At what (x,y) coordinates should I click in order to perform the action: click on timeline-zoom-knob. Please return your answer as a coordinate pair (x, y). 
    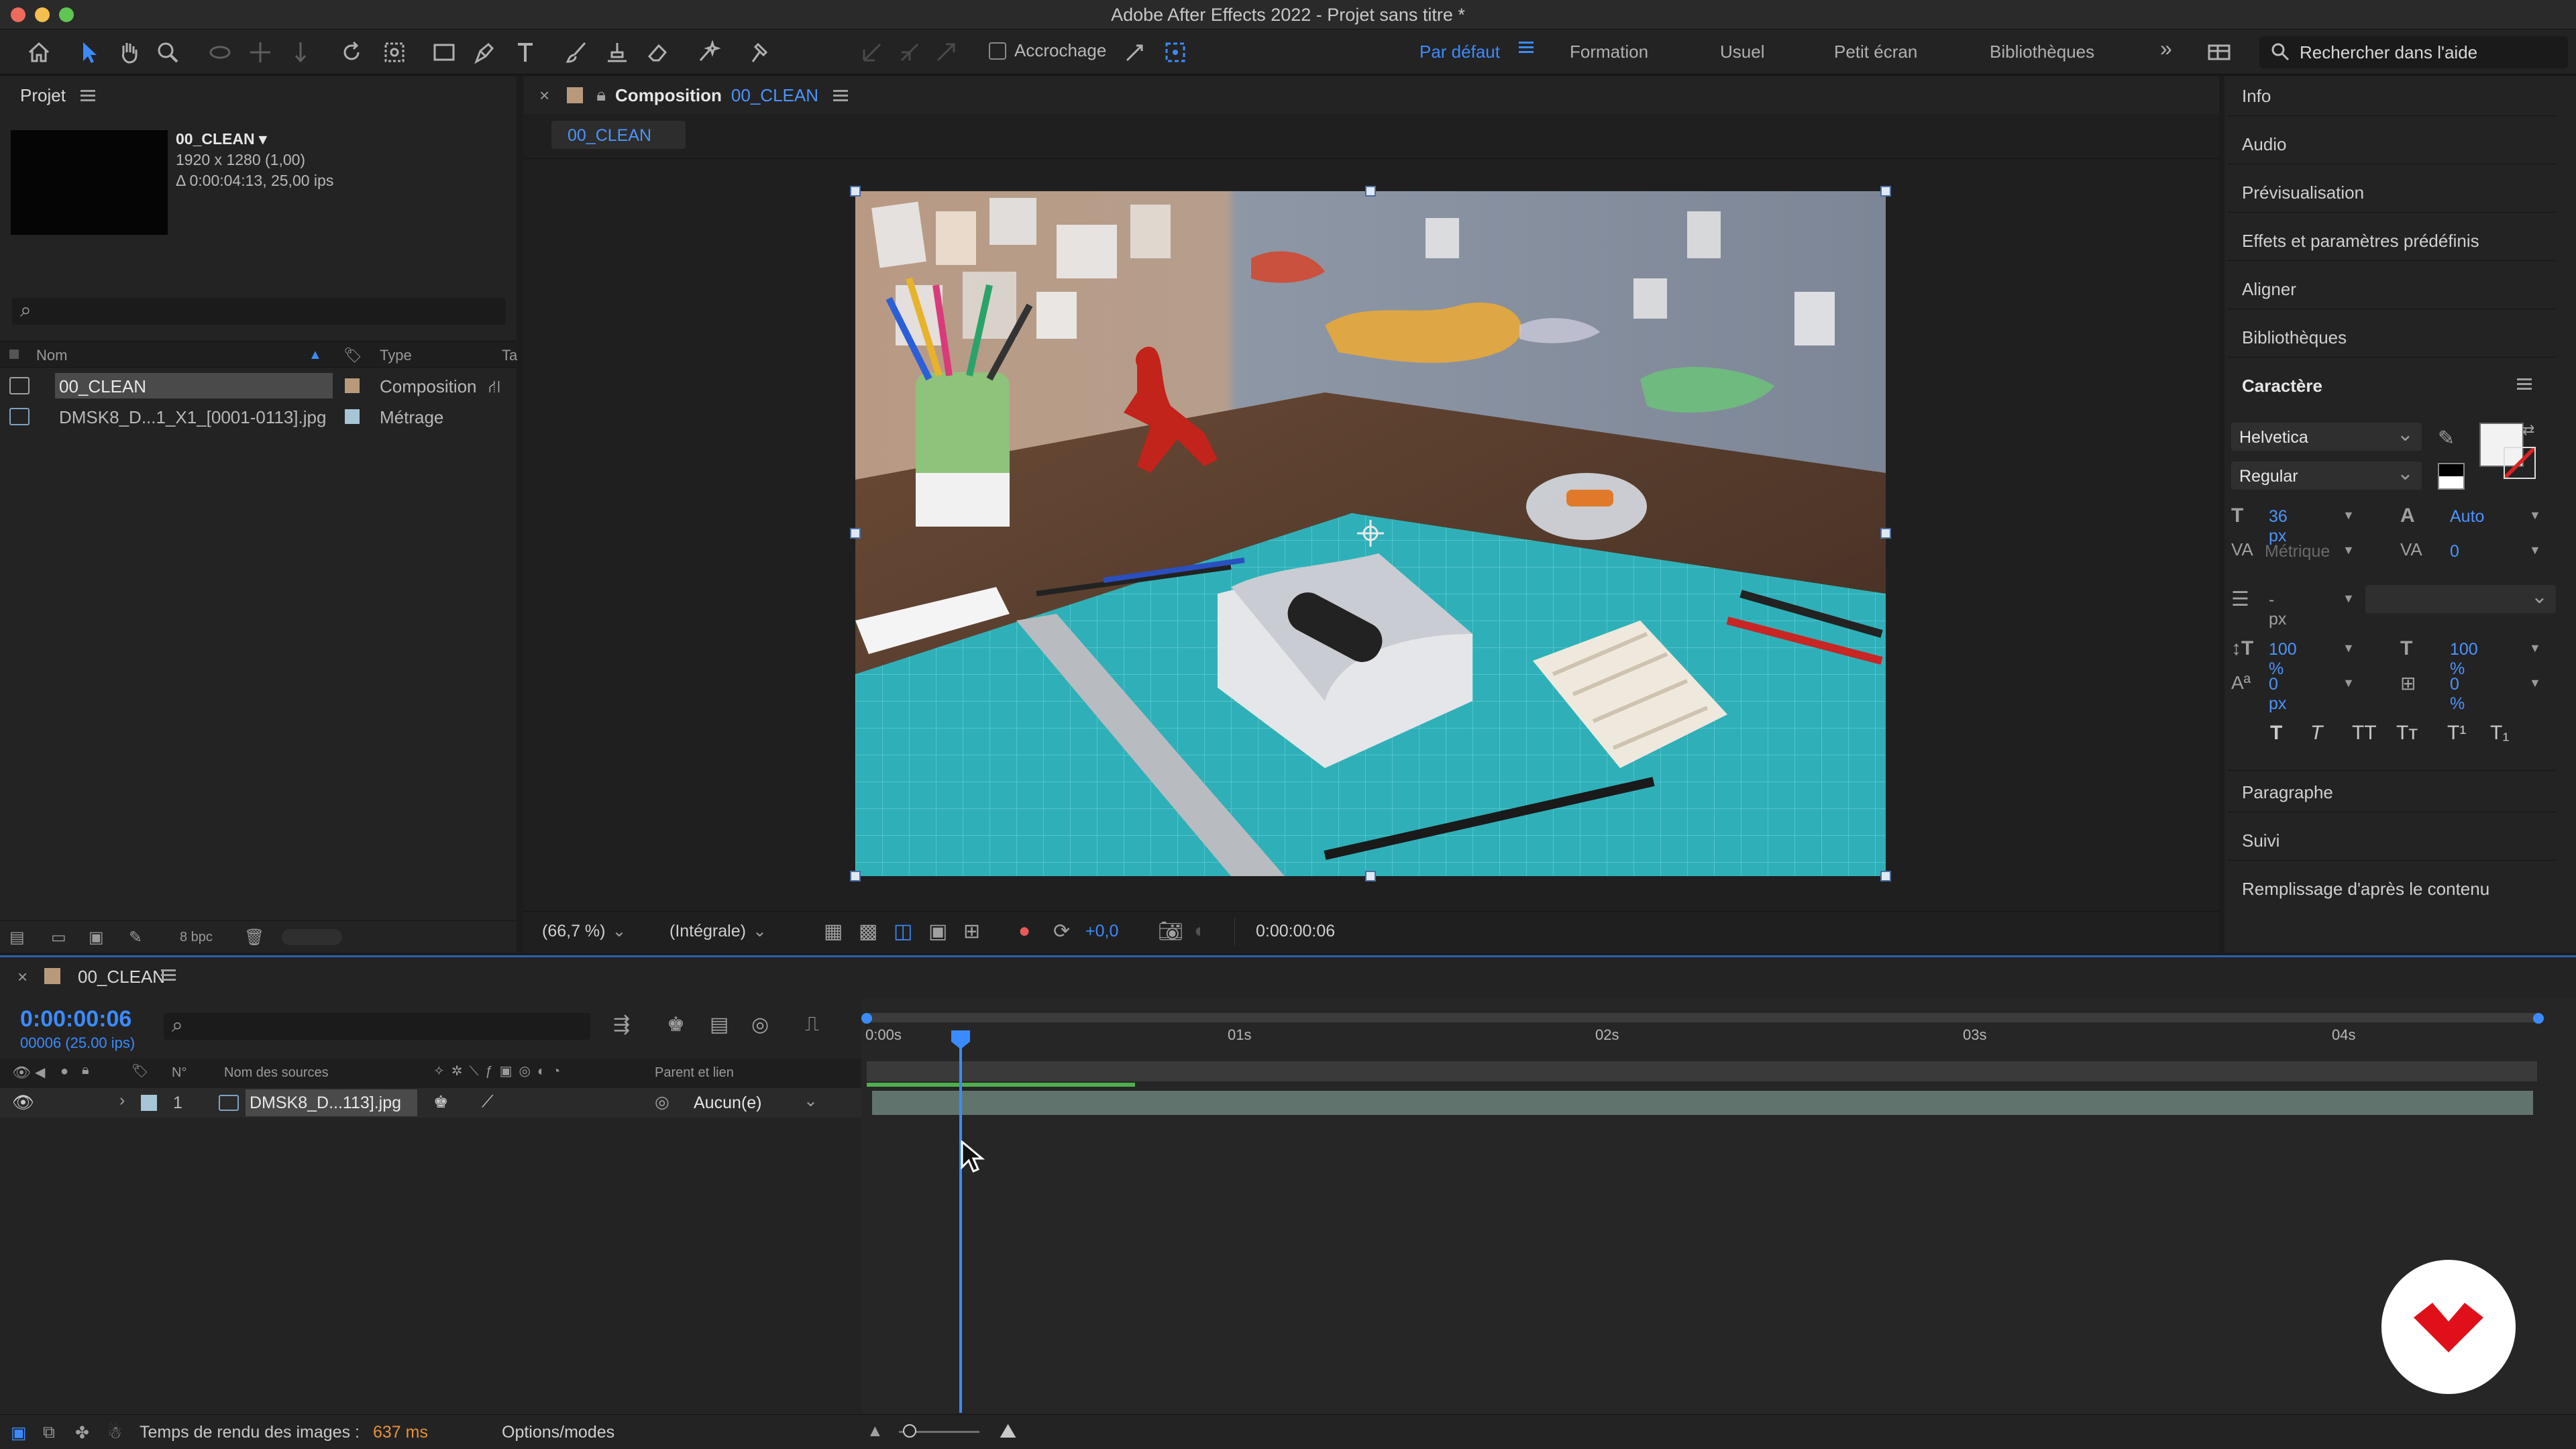
    Looking at the image, I should click on (909, 1431).